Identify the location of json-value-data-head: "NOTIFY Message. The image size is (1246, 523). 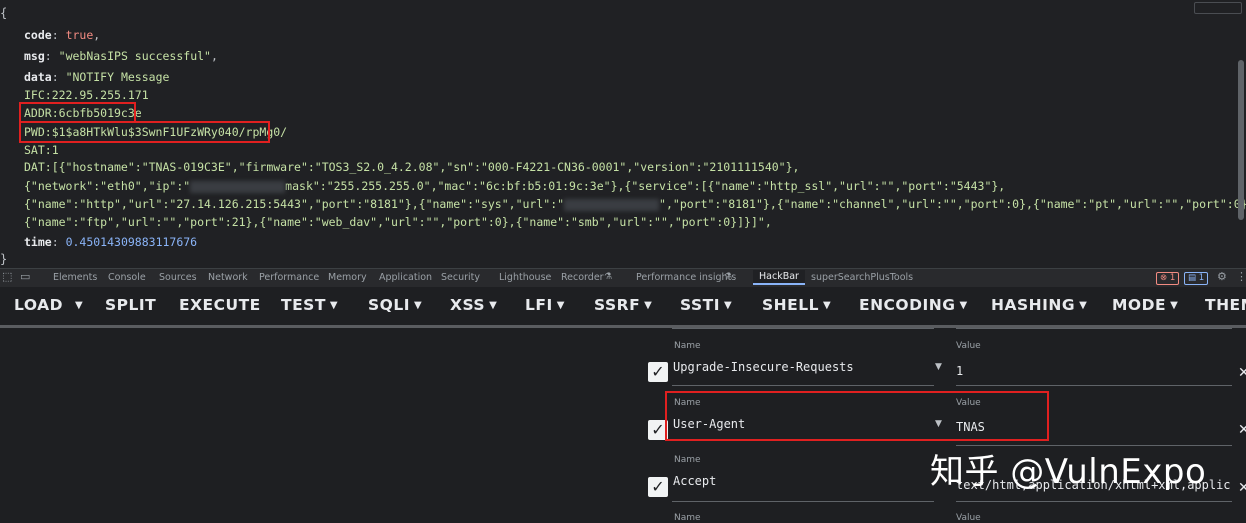
(117, 77).